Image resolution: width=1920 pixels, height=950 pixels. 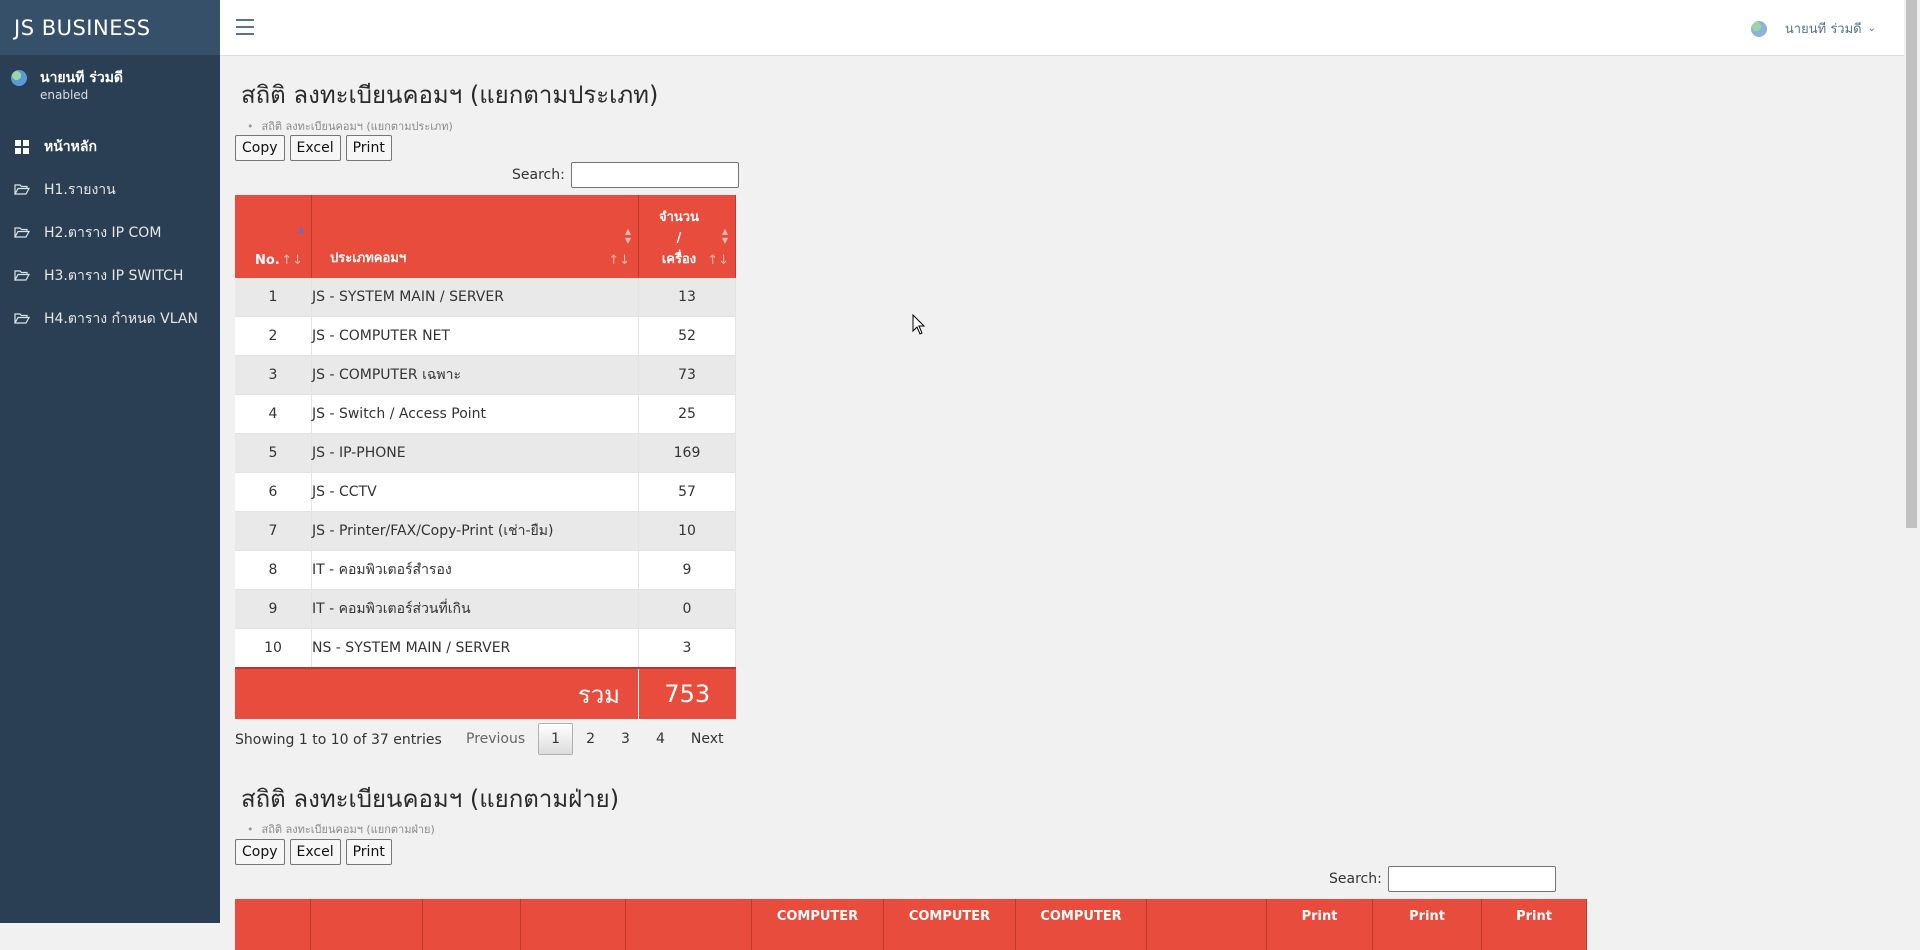 I want to click on sidebar-item-ip-switch: H3.ตาราง IP SWITCH, so click(x=110, y=275).